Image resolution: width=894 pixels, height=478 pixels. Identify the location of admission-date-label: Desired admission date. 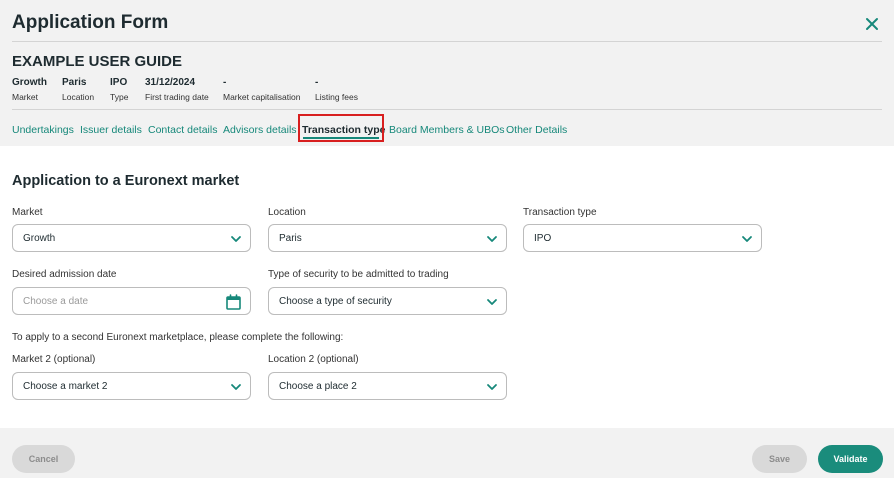
(64, 274).